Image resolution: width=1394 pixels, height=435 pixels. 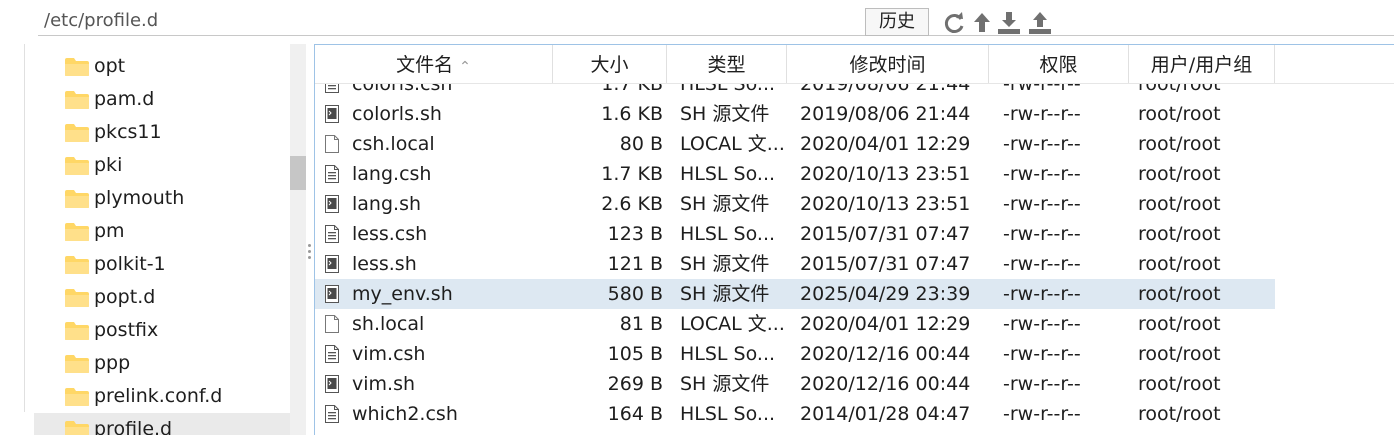 I want to click on file-modified: 2025/04/29 23:39, so click(x=885, y=294).